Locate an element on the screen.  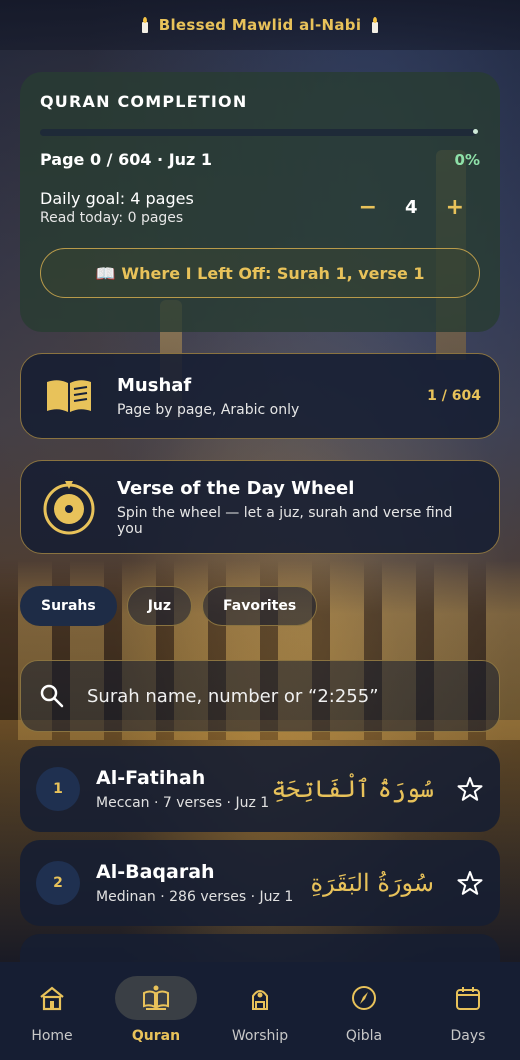
surah-arabic-name: سُورَةُ البَقَرَةِ is located at coordinates (372, 883).